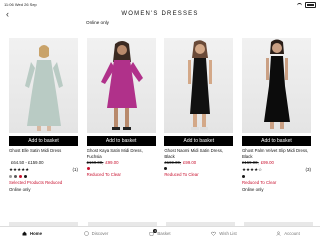 The width and height of the screenshot is (320, 240). Describe the element at coordinates (198, 153) in the screenshot. I see `product-name: Ghost Naomi Midi Satin Dress, Black` at that location.